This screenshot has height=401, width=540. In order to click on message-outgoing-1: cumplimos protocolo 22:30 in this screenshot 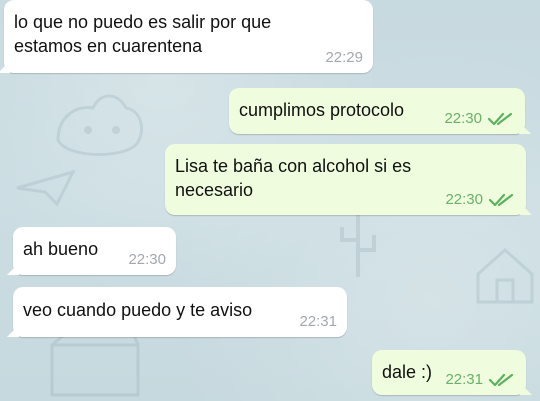, I will do `click(377, 111)`.